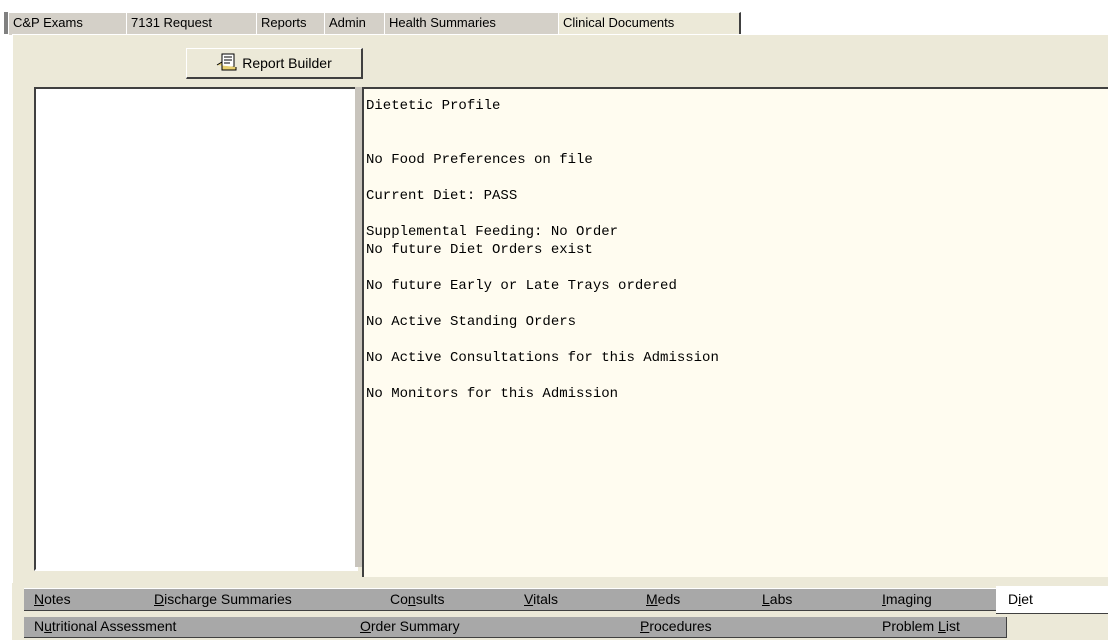 The image size is (1108, 640). What do you see at coordinates (1052, 600) in the screenshot?
I see `tab-diet: Diet` at bounding box center [1052, 600].